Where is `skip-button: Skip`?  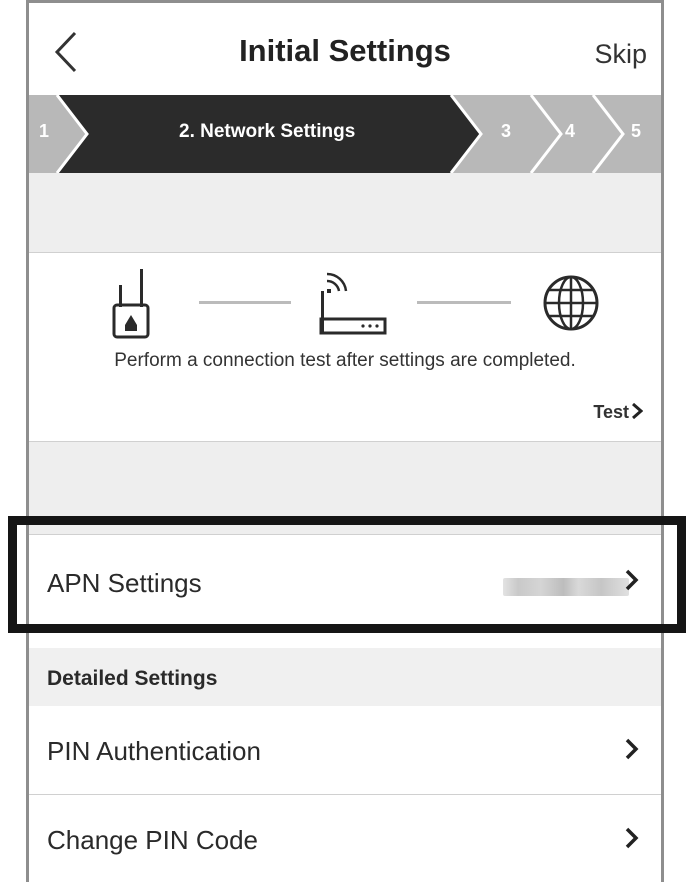 skip-button: Skip is located at coordinates (620, 54).